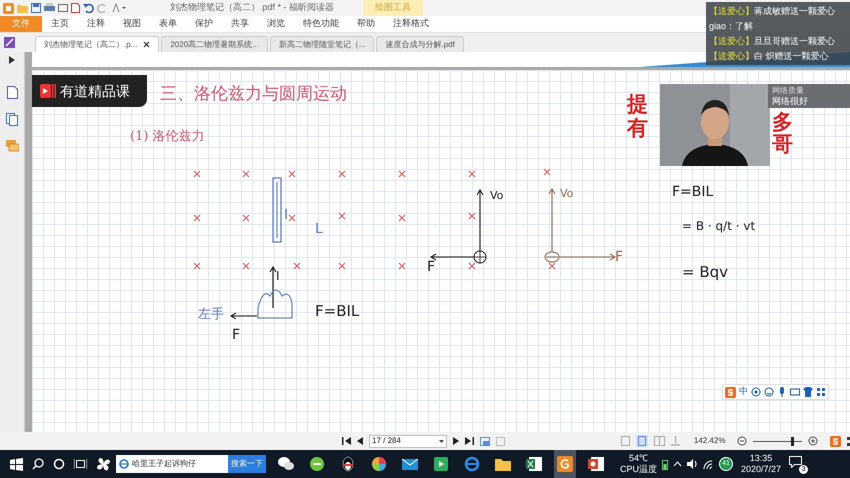  Describe the element at coordinates (95, 91) in the screenshot. I see `logo-text: 有道精品课` at that location.